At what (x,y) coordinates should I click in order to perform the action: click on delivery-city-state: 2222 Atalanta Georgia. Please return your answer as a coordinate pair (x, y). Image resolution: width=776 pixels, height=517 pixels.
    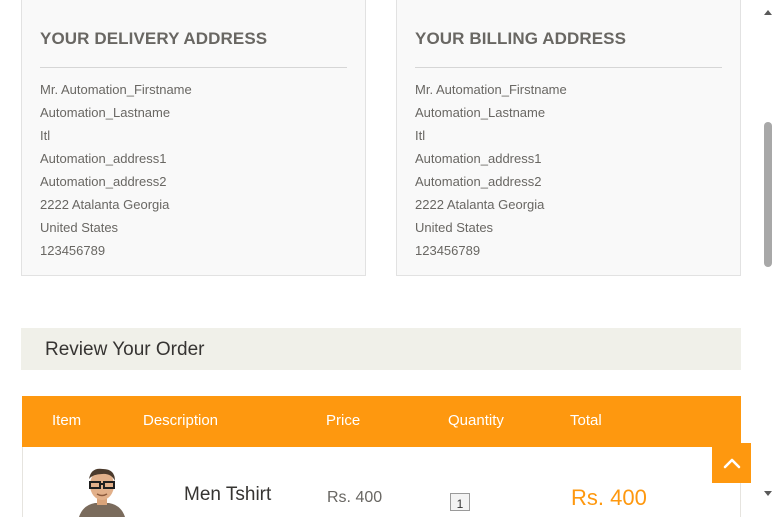
    Looking at the image, I should click on (105, 204).